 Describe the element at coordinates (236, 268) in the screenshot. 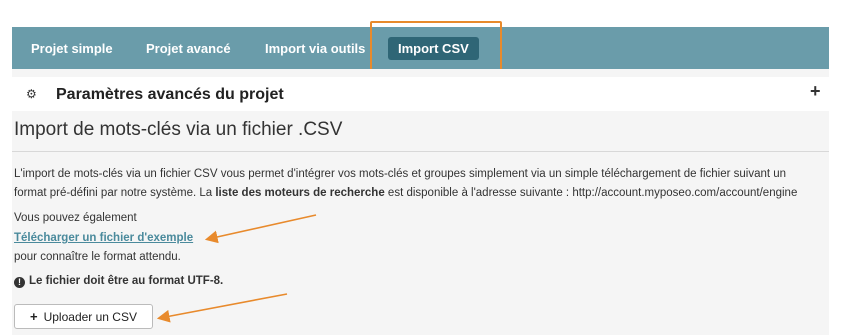

I see `annotation-arrows` at that location.